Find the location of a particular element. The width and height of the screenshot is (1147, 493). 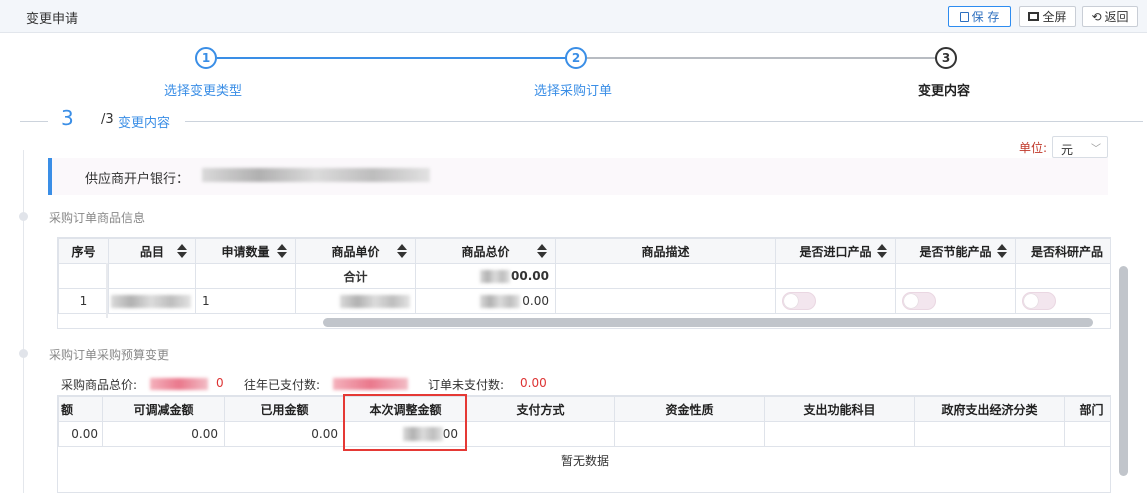

save-label: 保 存 is located at coordinates (985, 17).